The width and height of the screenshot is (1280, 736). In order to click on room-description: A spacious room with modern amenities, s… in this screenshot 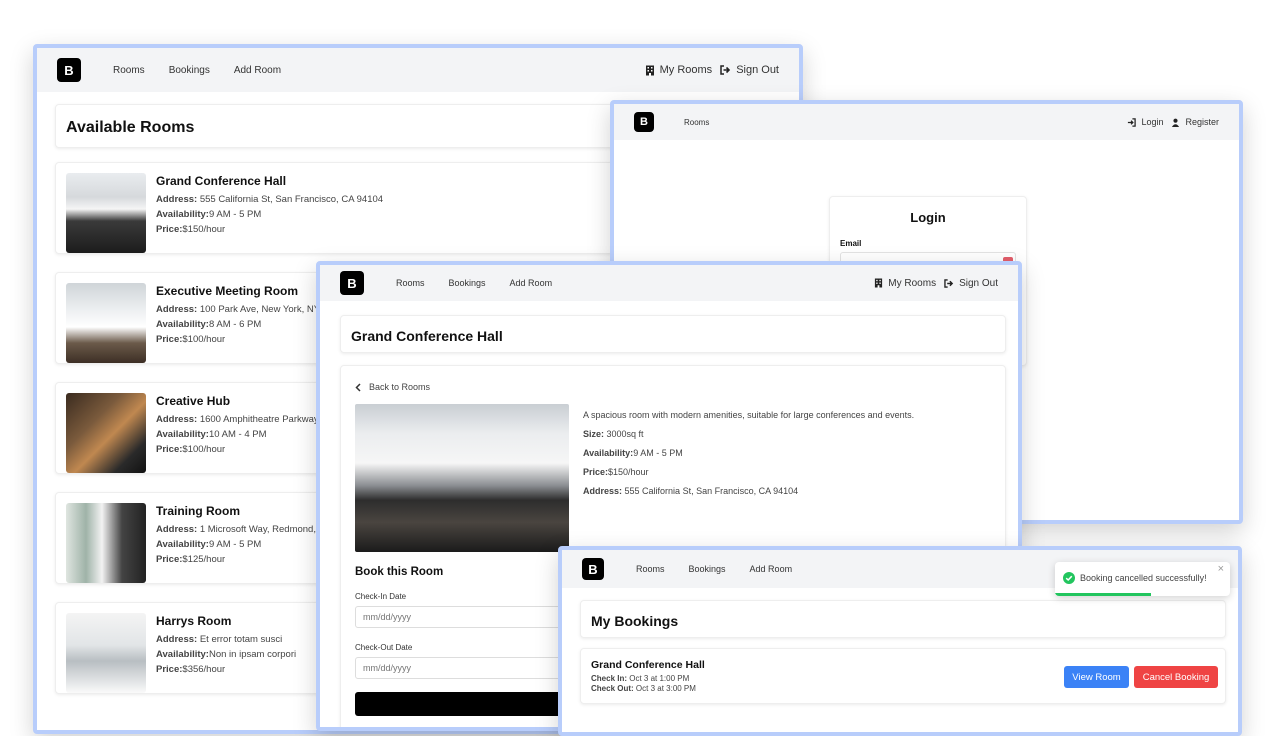, I will do `click(749, 415)`.